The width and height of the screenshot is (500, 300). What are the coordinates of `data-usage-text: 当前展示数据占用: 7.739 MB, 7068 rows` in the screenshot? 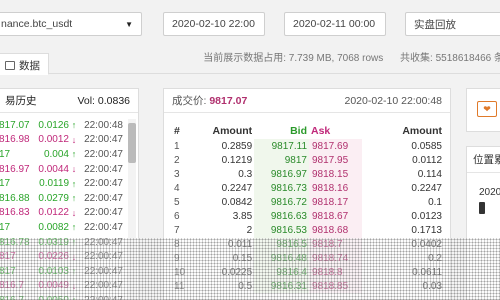 It's located at (293, 58).